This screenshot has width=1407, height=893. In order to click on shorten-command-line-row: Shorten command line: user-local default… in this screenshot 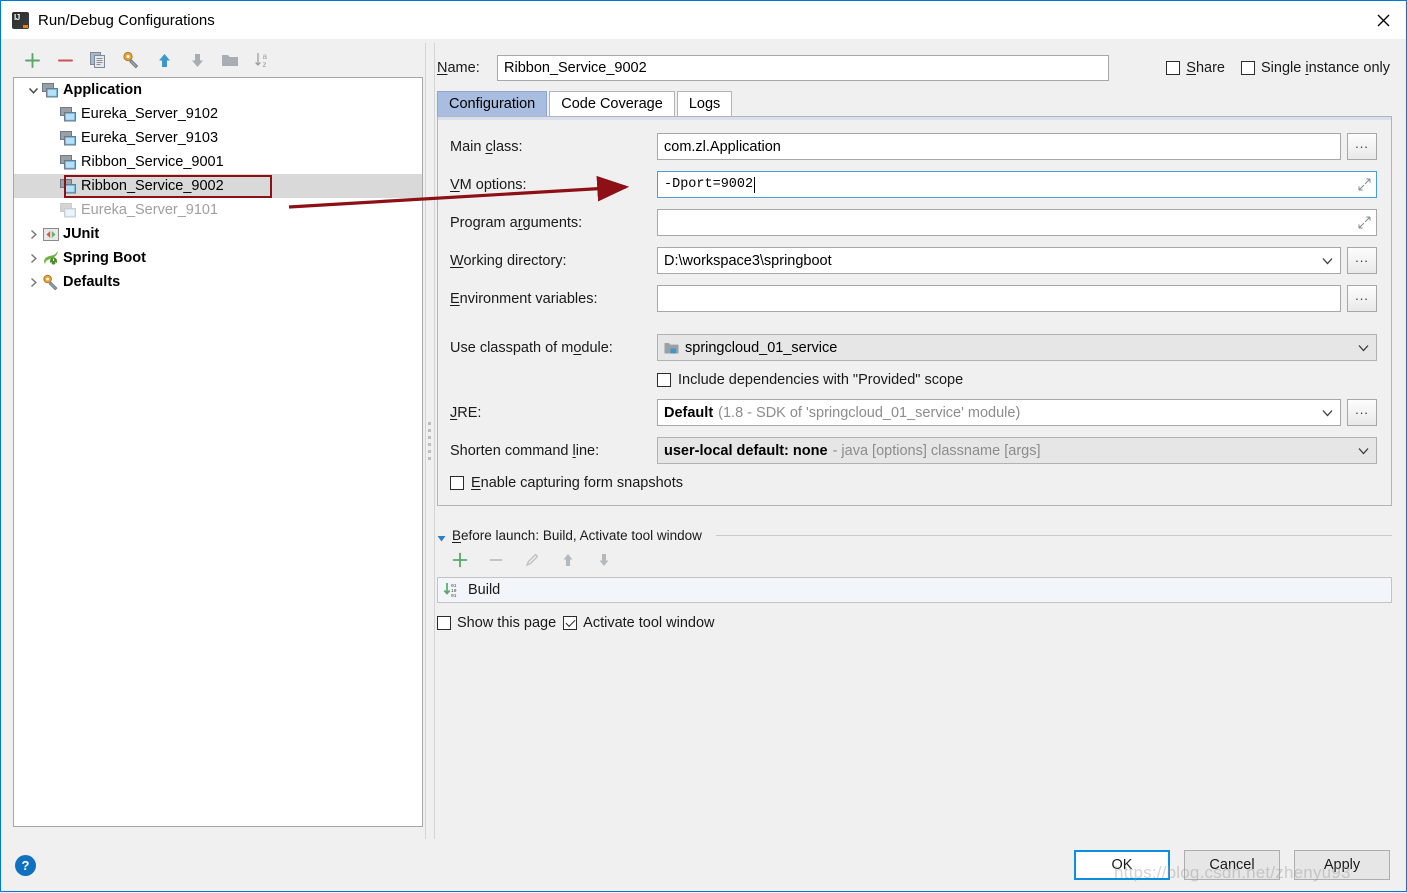, I will do `click(913, 450)`.